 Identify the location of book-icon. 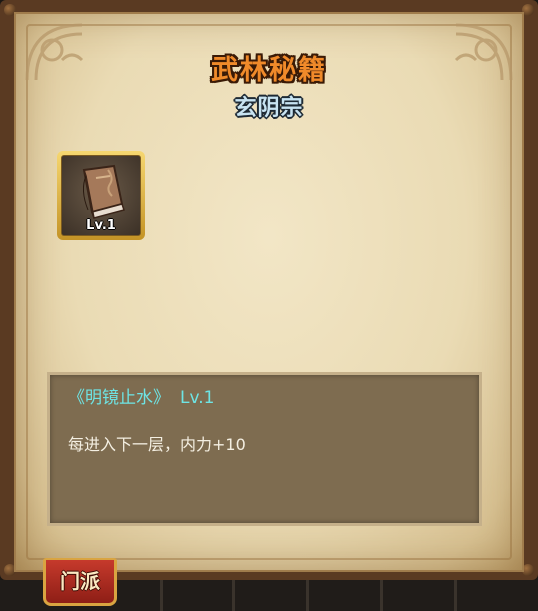
(103, 191).